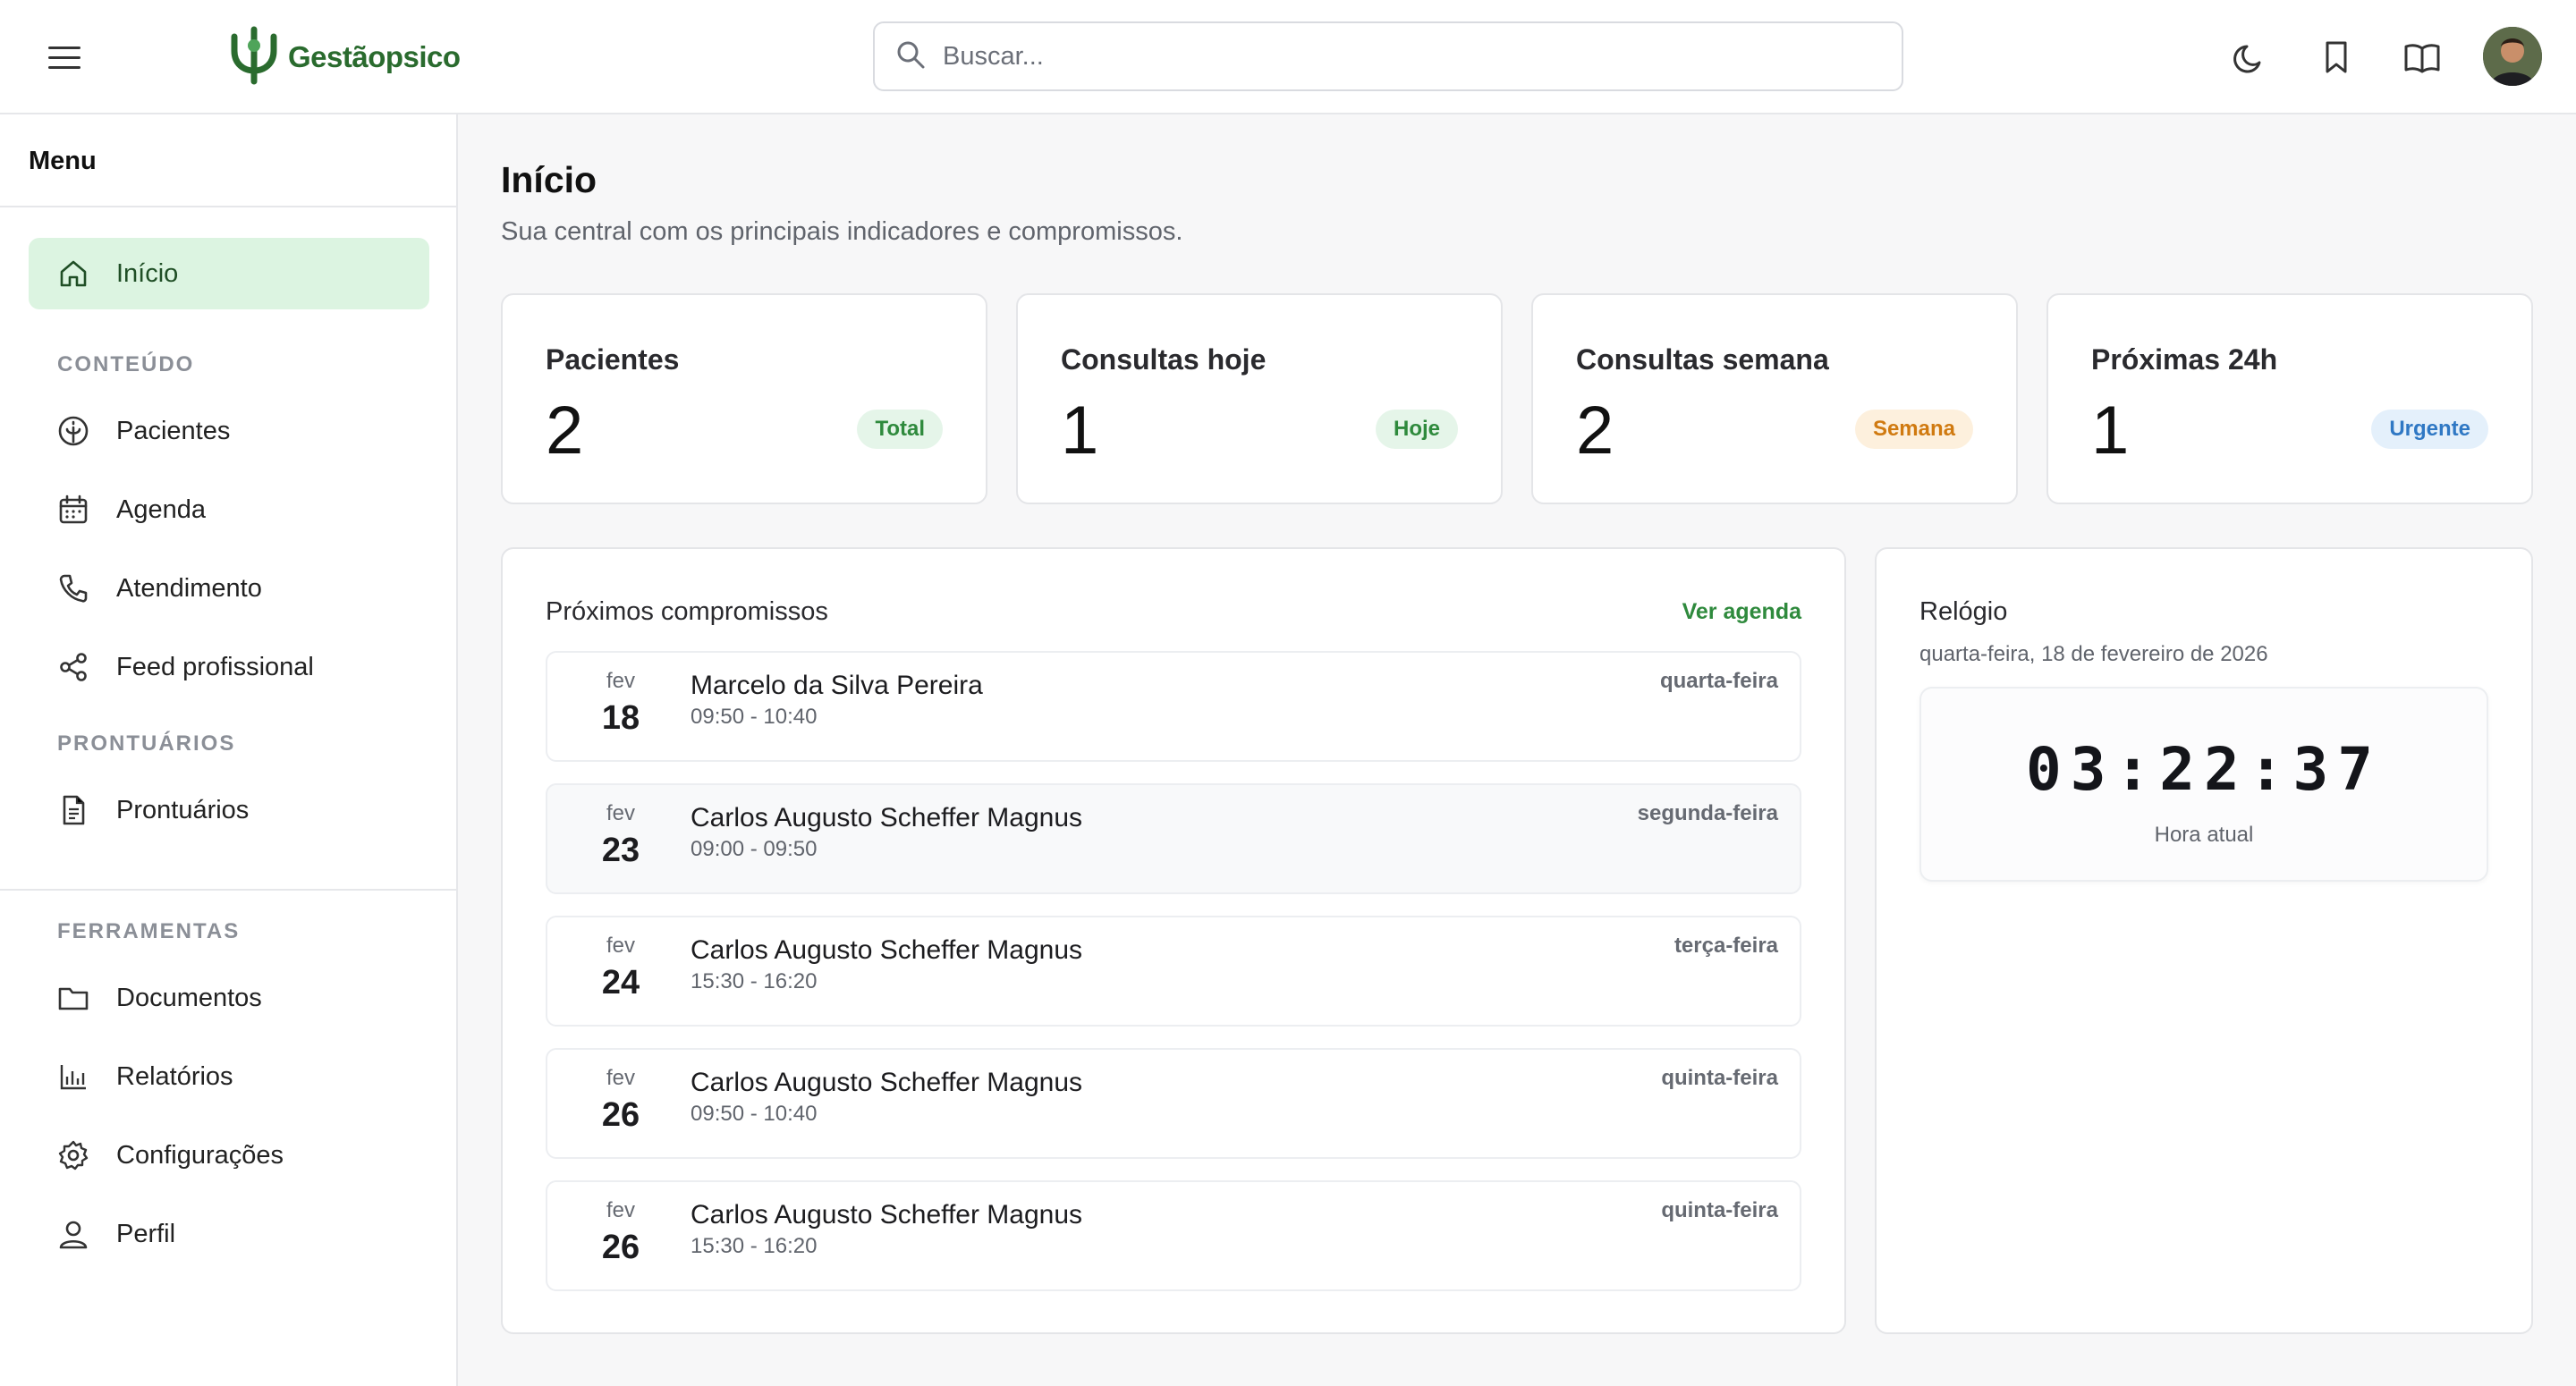  Describe the element at coordinates (73, 667) in the screenshot. I see `share-icon` at that location.